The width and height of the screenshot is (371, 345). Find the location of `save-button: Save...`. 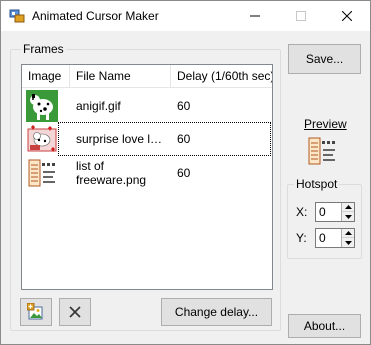

save-button: Save... is located at coordinates (324, 59).